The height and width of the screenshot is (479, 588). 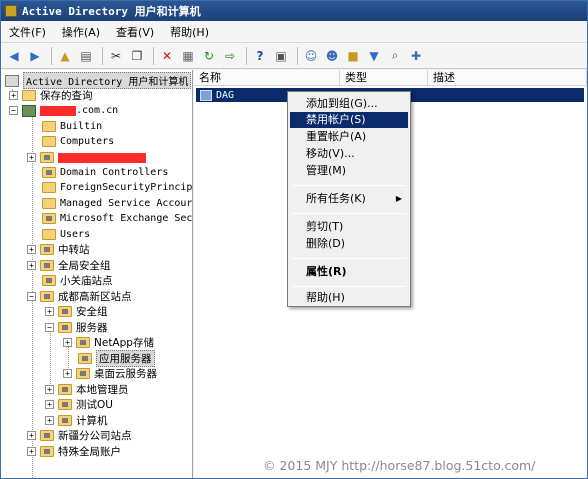 What do you see at coordinates (349, 272) in the screenshot?
I see `menu-properties: 属性(R)` at bounding box center [349, 272].